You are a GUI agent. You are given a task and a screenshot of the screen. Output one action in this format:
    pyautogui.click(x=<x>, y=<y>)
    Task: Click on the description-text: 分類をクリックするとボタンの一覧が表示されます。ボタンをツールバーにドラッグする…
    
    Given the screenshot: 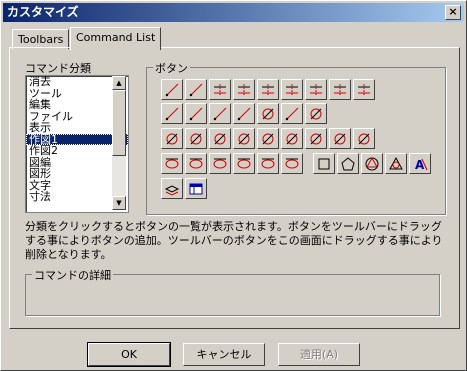 What is the action you would take?
    pyautogui.click(x=234, y=240)
    